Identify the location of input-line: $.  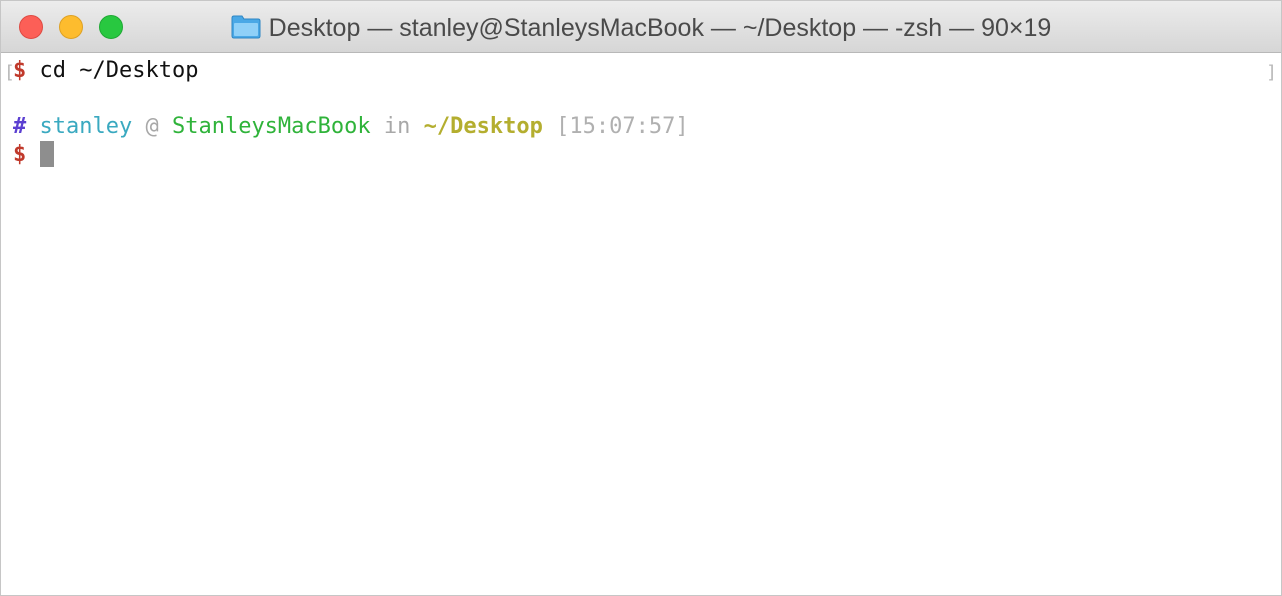
(33, 155).